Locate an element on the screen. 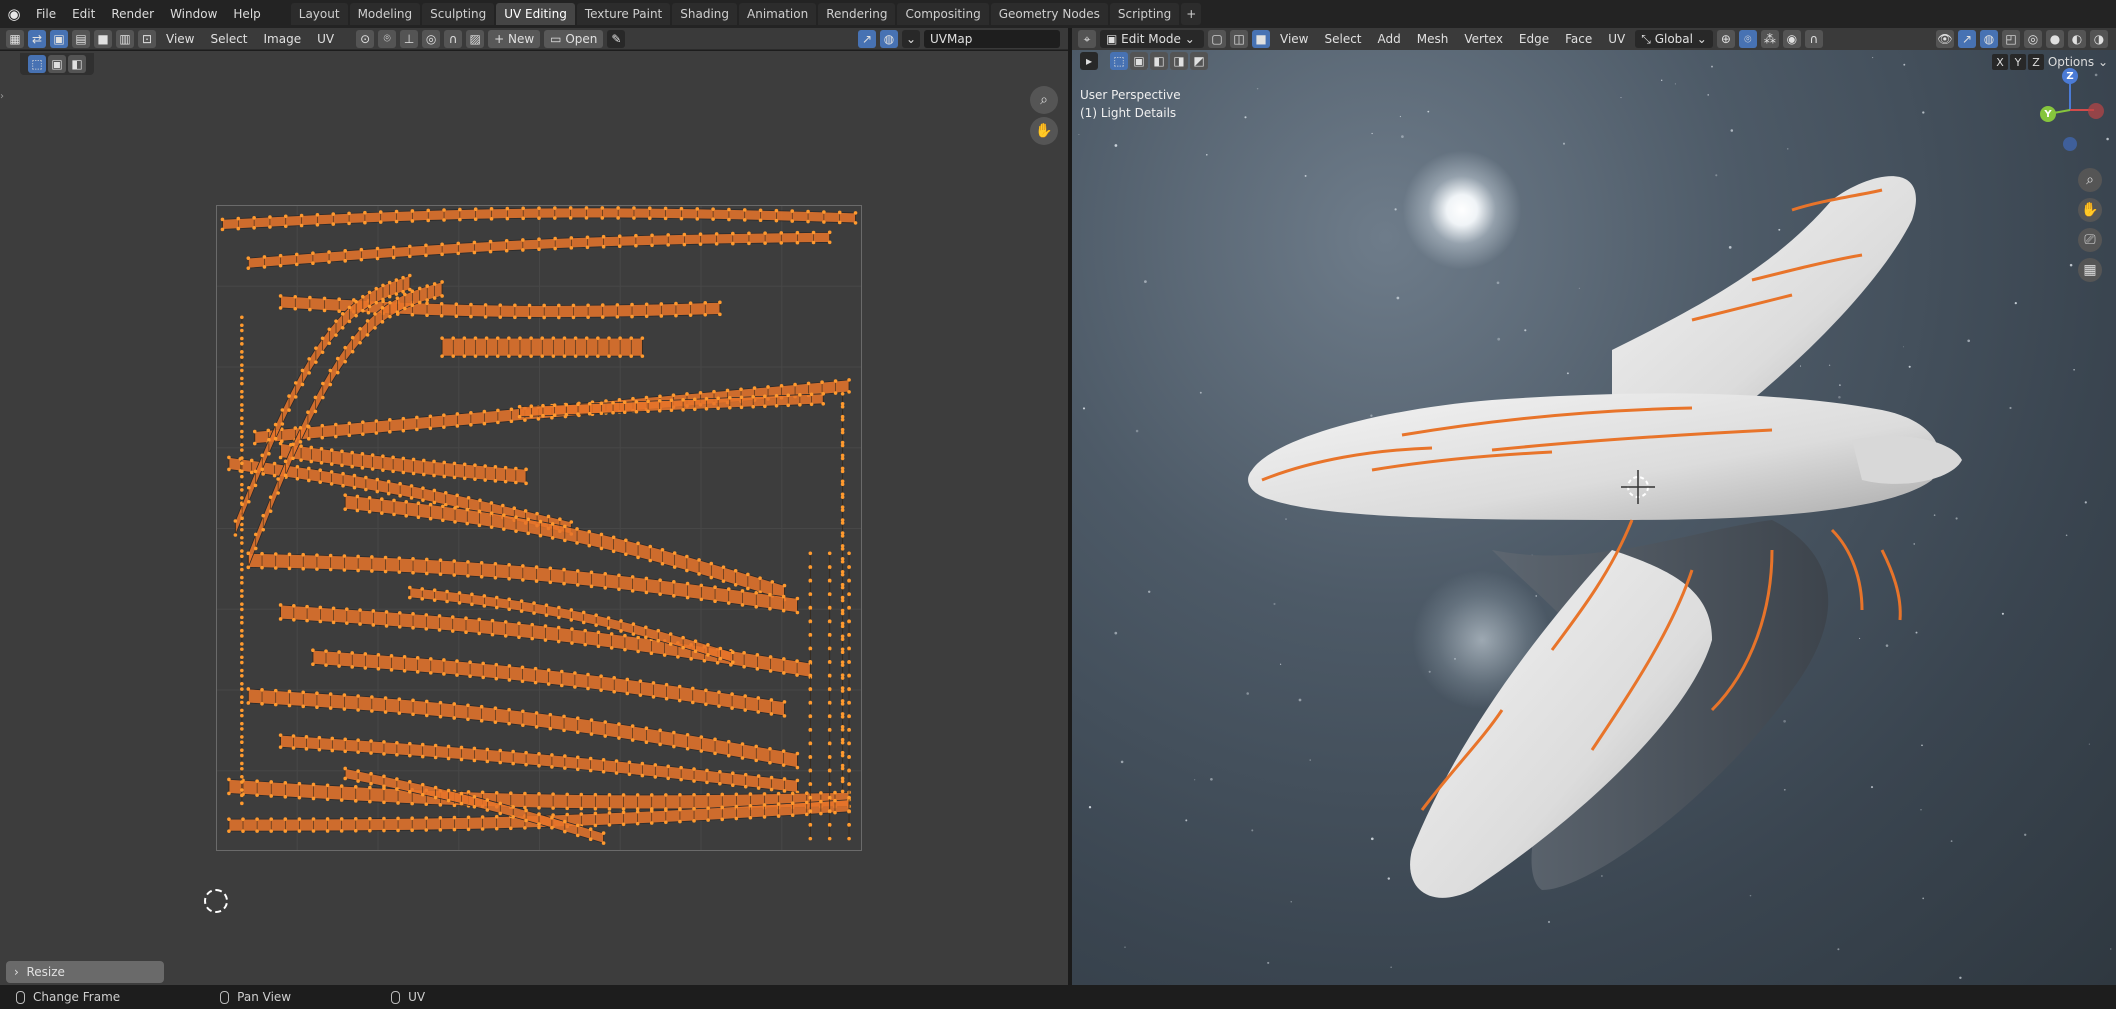 The height and width of the screenshot is (1009, 2116). uvmap-field: UVMap is located at coordinates (992, 38).